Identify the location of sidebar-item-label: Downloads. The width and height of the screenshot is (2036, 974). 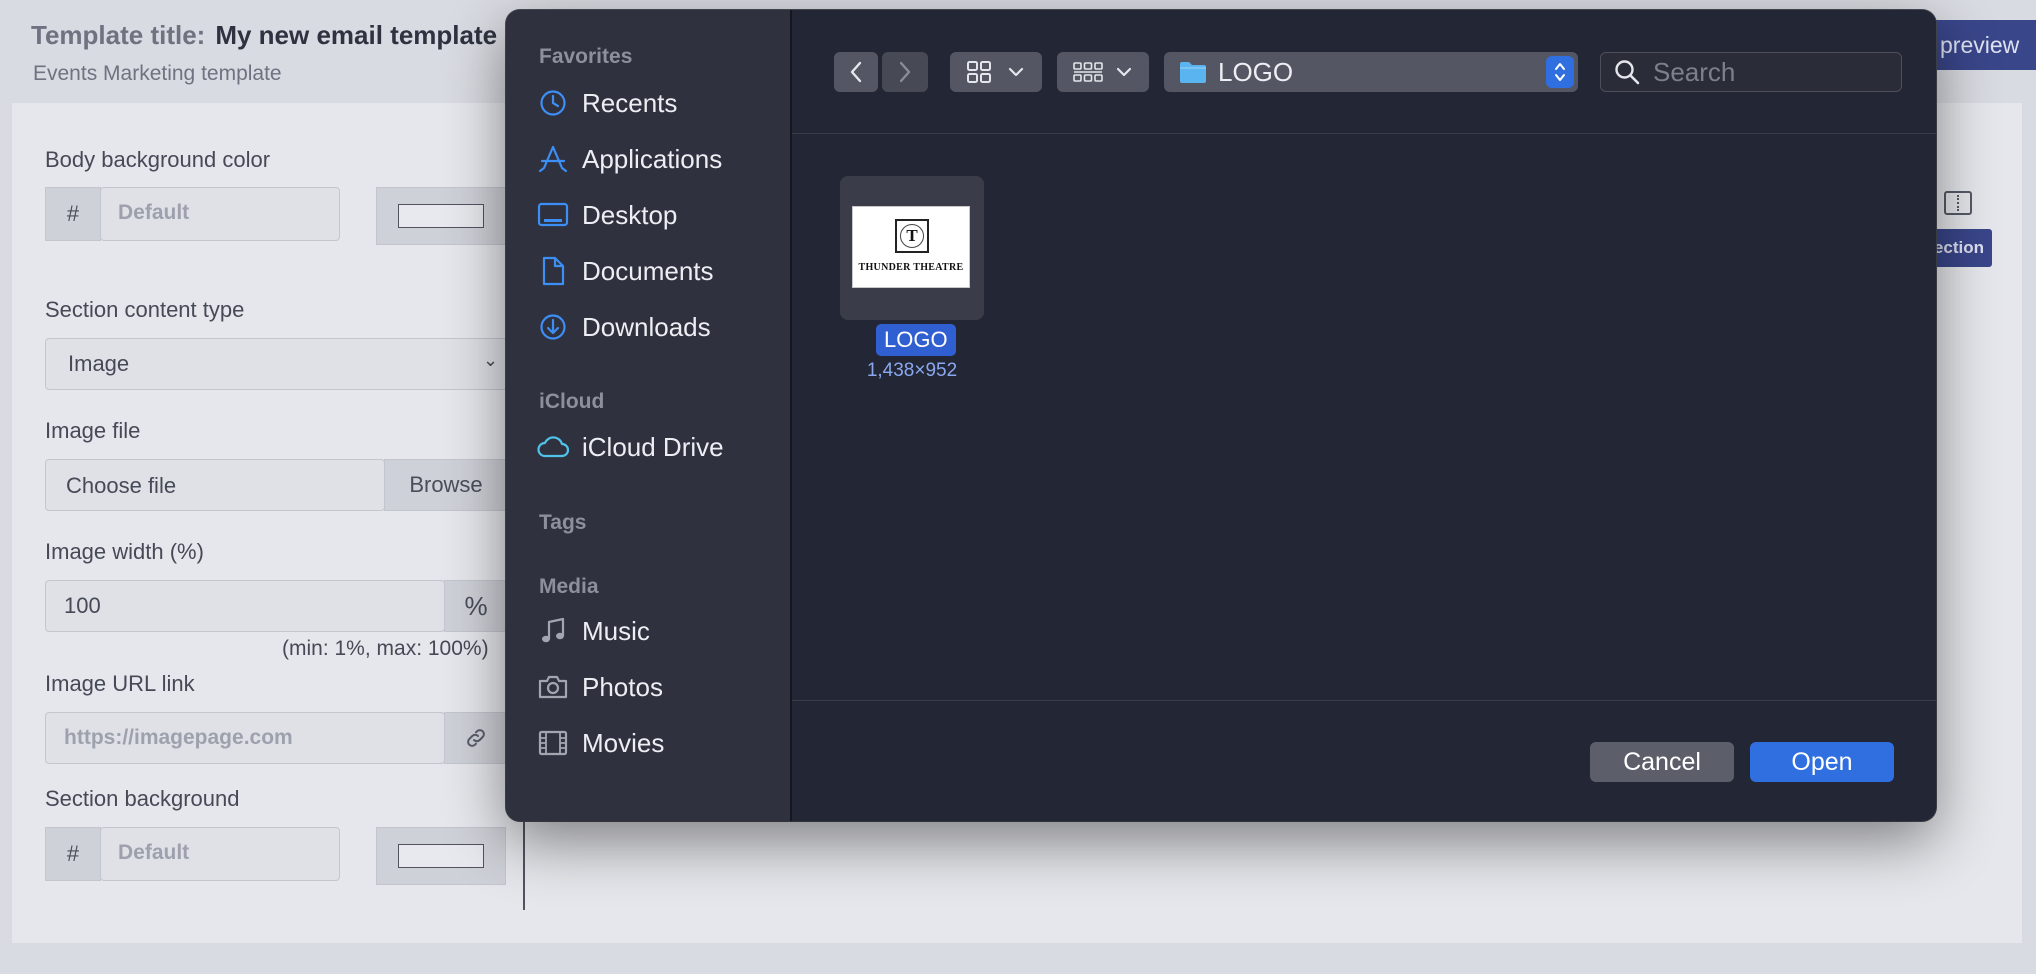
(646, 326).